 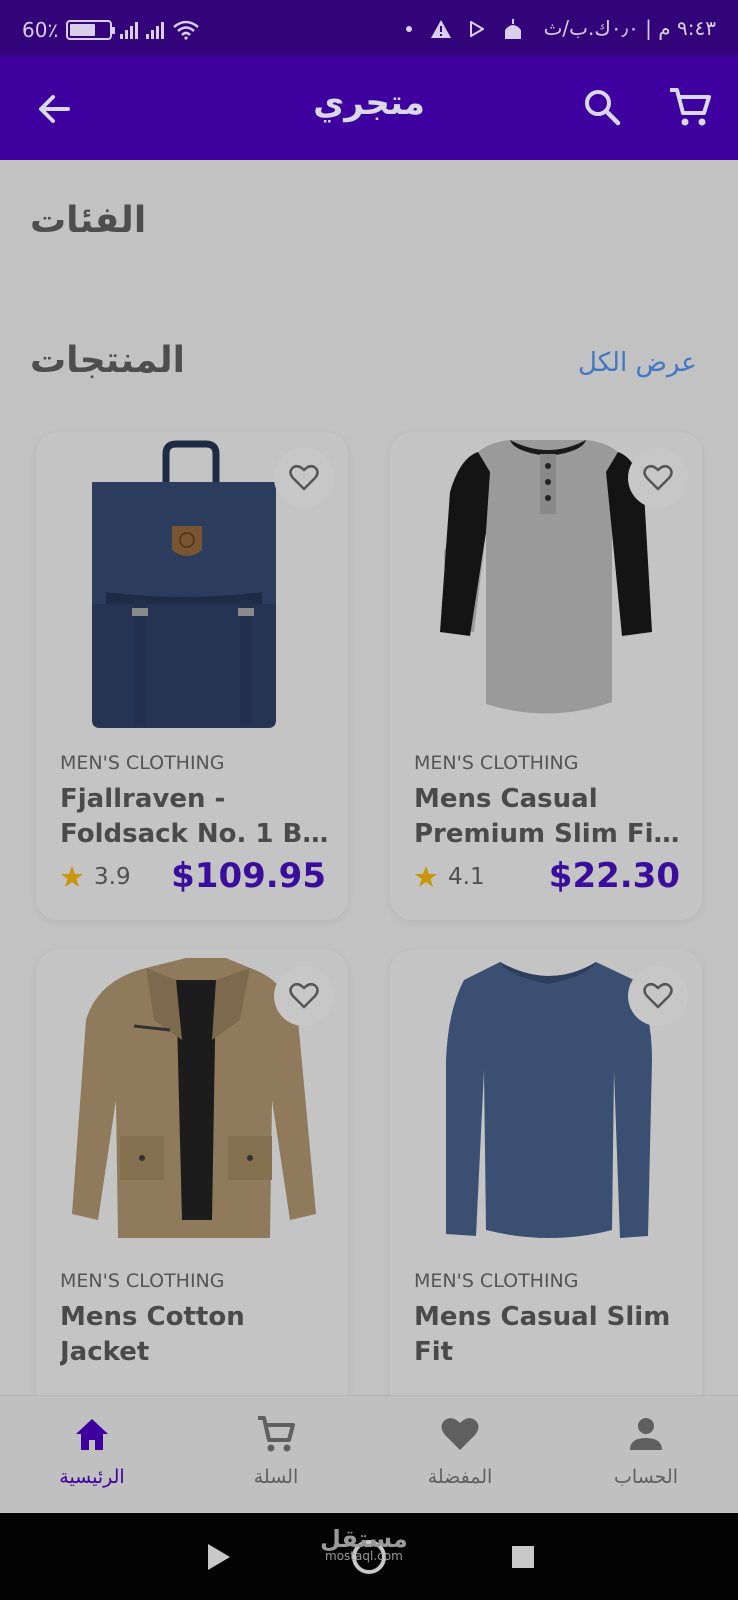 What do you see at coordinates (369, 103) in the screenshot?
I see `page-title: متجري` at bounding box center [369, 103].